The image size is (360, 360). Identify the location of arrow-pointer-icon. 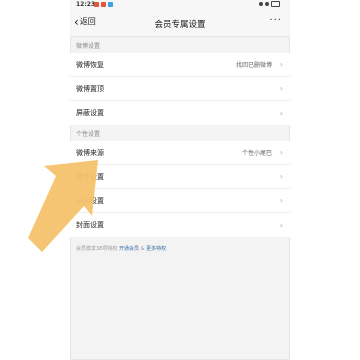
(63, 206).